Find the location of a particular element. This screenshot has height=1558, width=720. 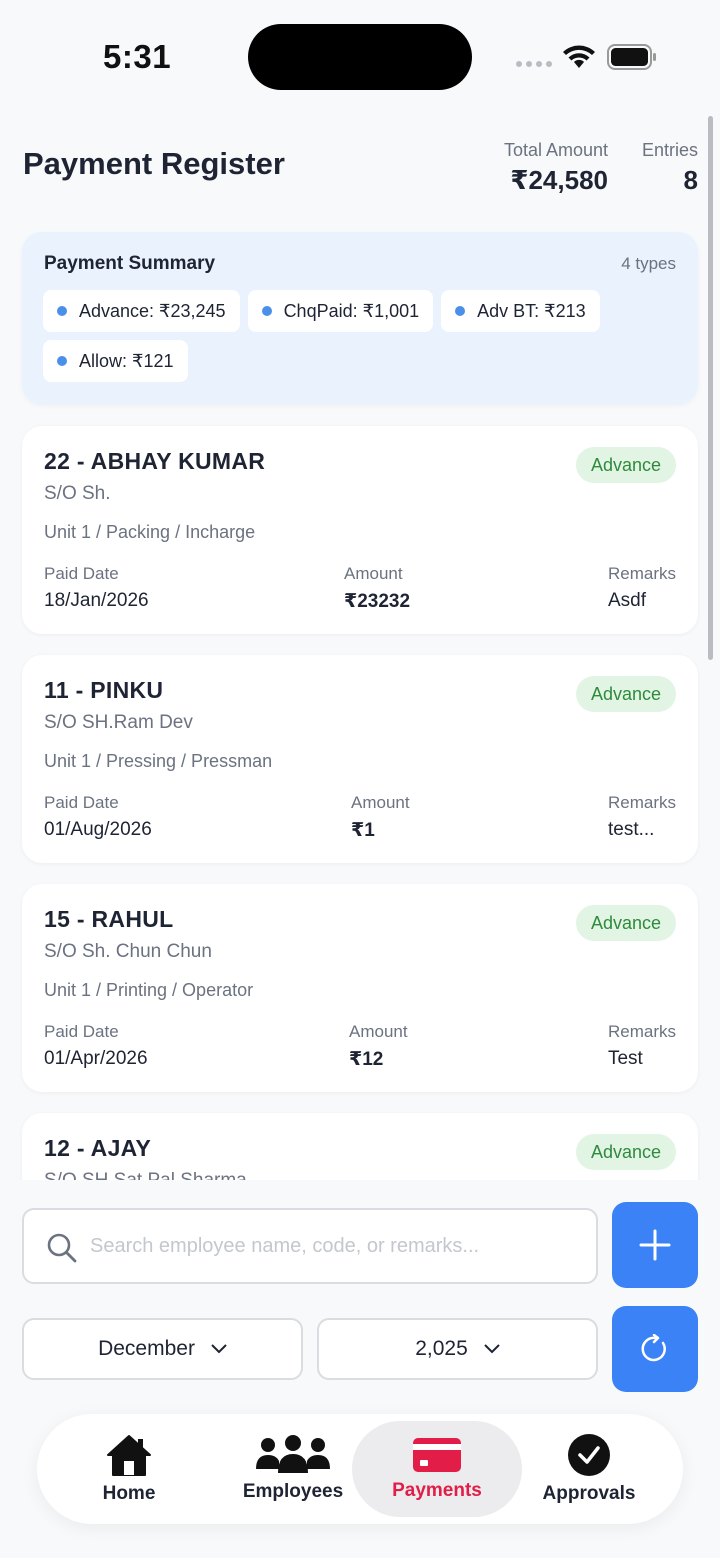

employee-father-name: S/O Sh. is located at coordinates (77, 493).